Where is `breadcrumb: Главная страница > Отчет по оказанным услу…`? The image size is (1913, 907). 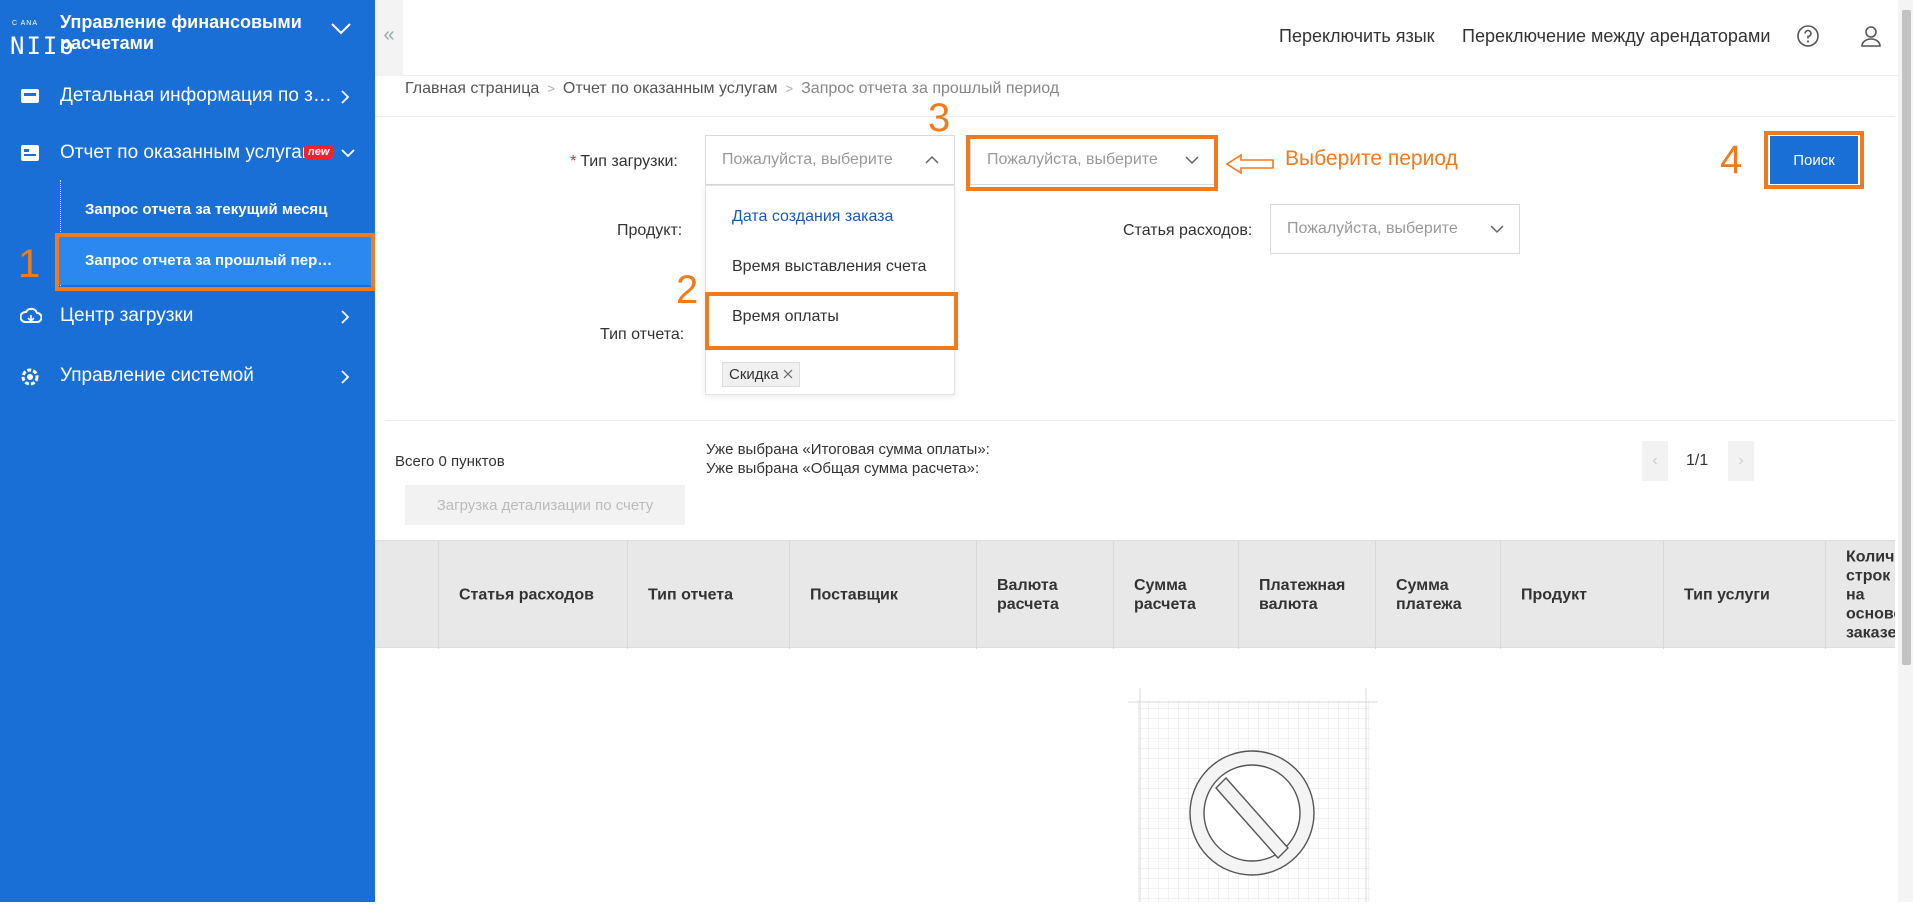
breadcrumb: Главная страница > Отчет по оказанным услу… is located at coordinates (732, 88).